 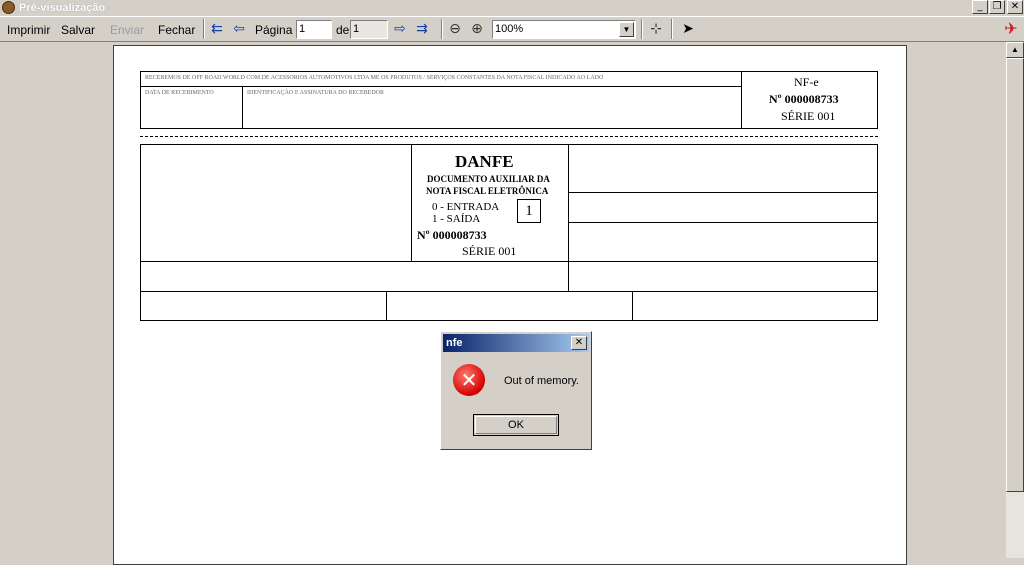 I want to click on next-page-icon: ⇨, so click(x=400, y=29).